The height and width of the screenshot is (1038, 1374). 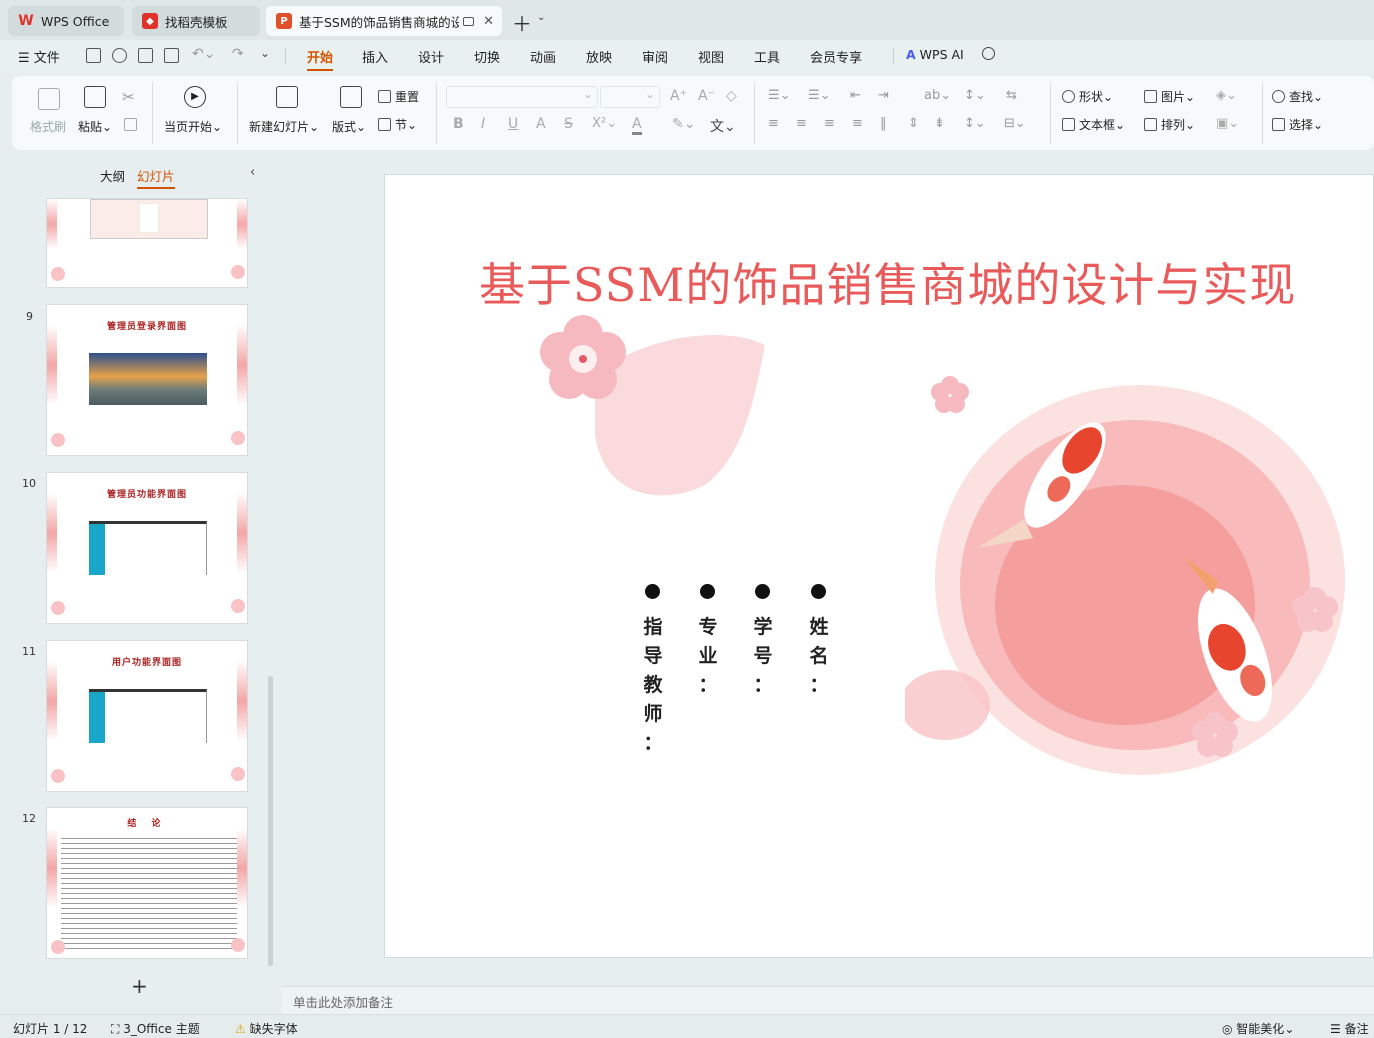 What do you see at coordinates (397, 124) in the screenshot?
I see `section-button: 节 ⌄` at bounding box center [397, 124].